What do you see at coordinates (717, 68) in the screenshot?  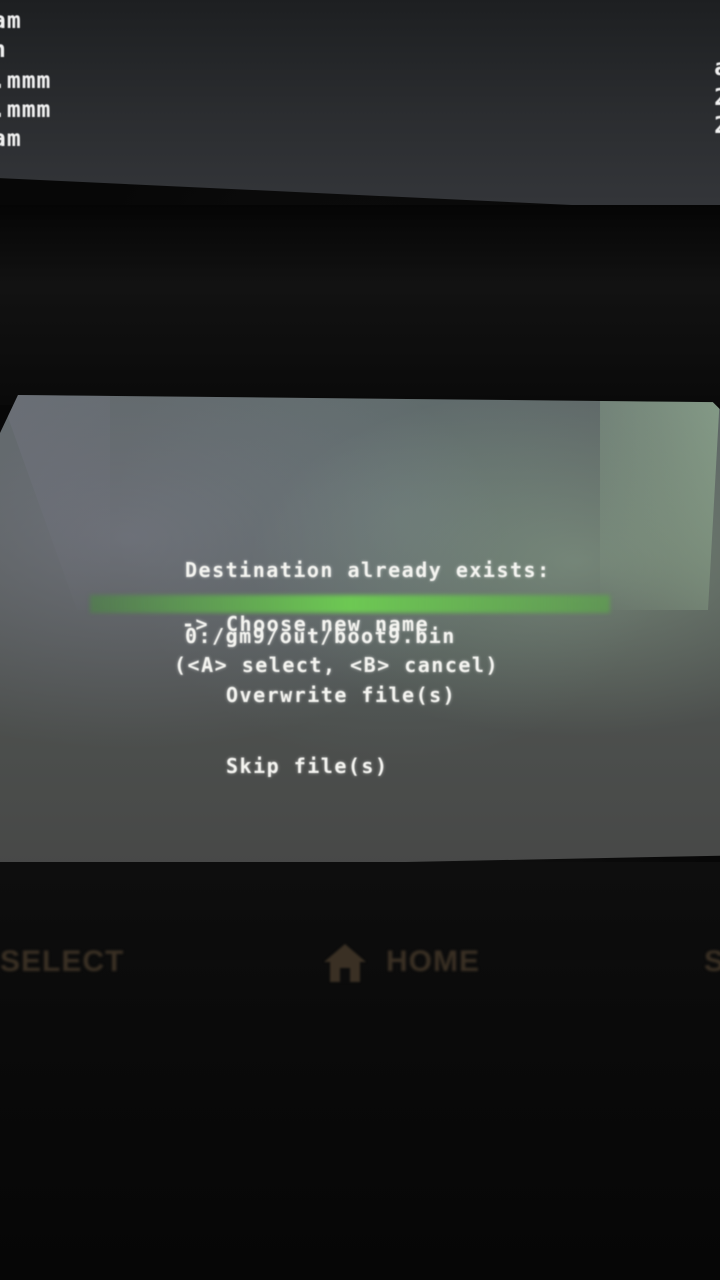 I see `top-screen-right-line: a` at bounding box center [717, 68].